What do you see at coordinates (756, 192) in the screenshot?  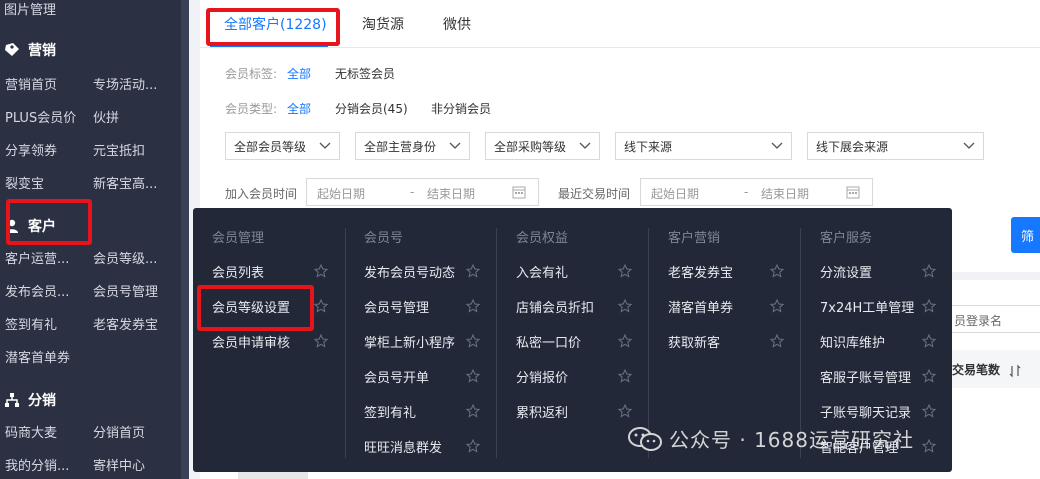 I see `last-trade-range: 起始日期 - 结束日期` at bounding box center [756, 192].